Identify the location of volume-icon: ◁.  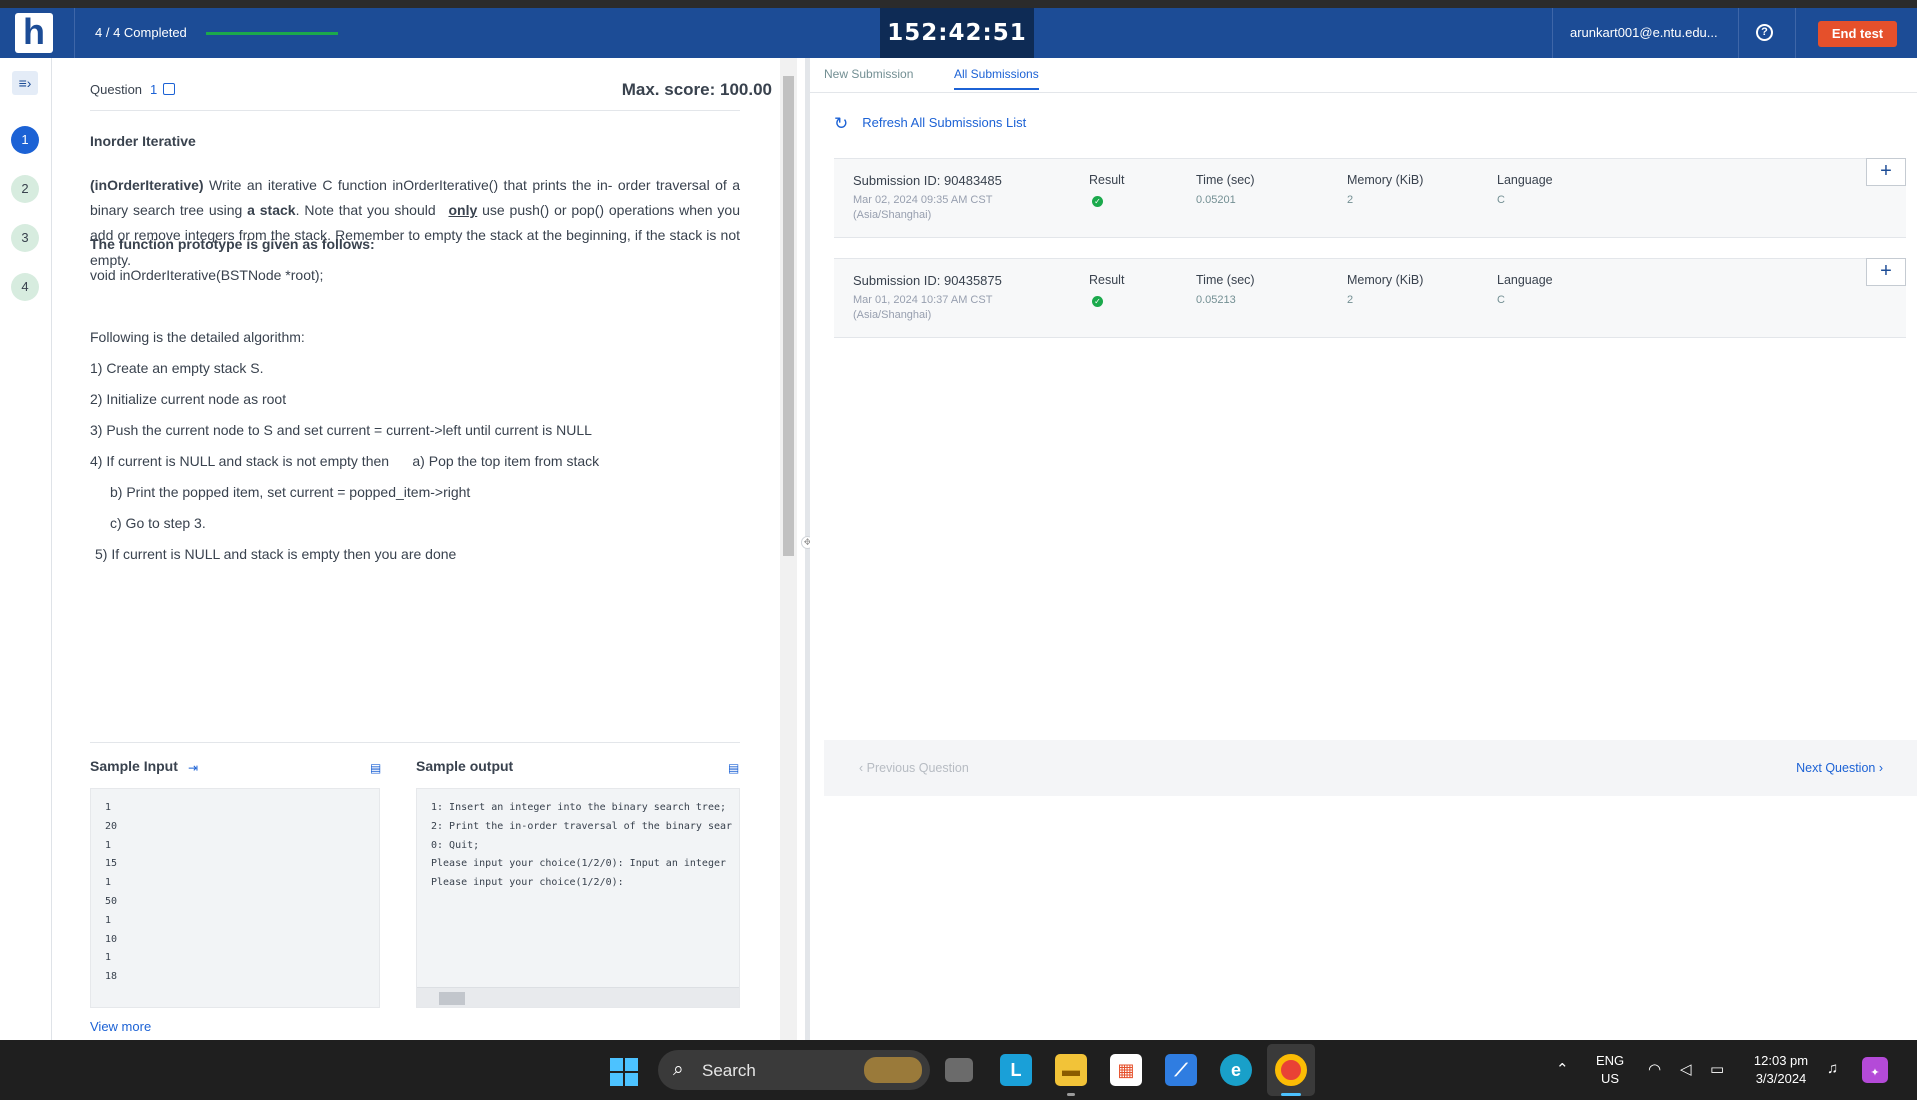
(1686, 1069).